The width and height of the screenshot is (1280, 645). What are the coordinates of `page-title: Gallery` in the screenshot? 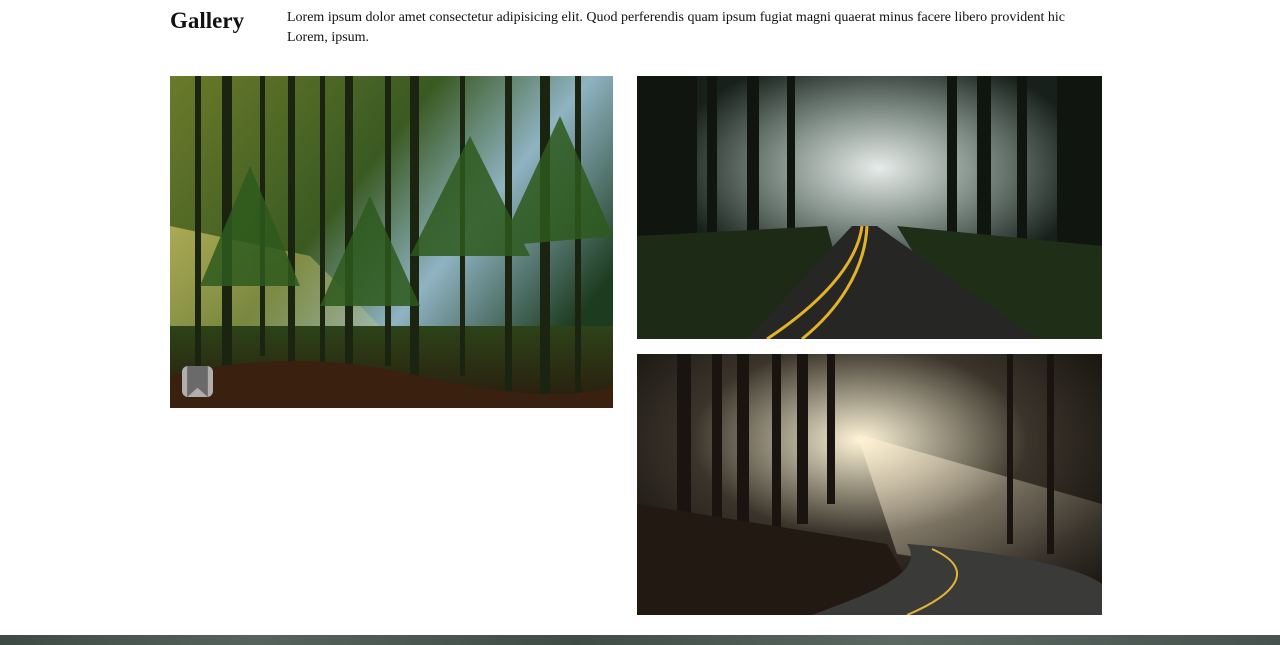 It's located at (207, 20).